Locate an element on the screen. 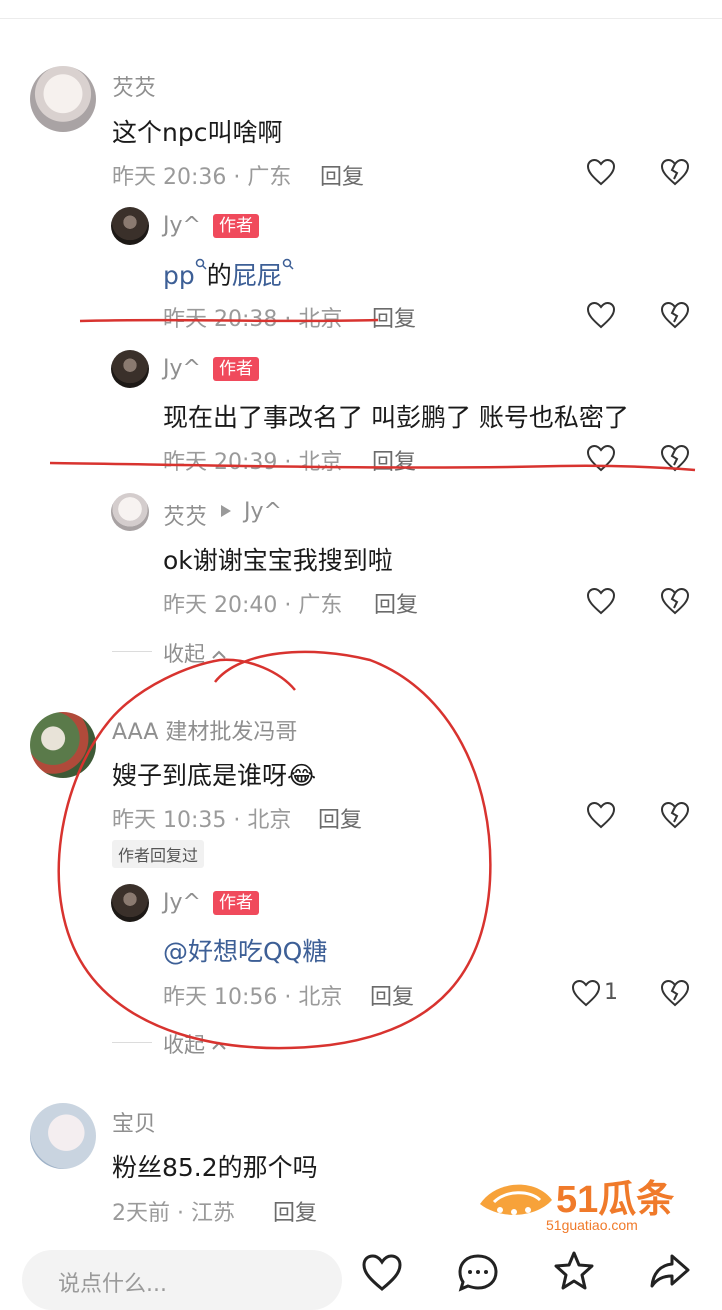 This screenshot has width=722, height=1310. watermark-brand: 51瓜条 is located at coordinates (615, 1200).